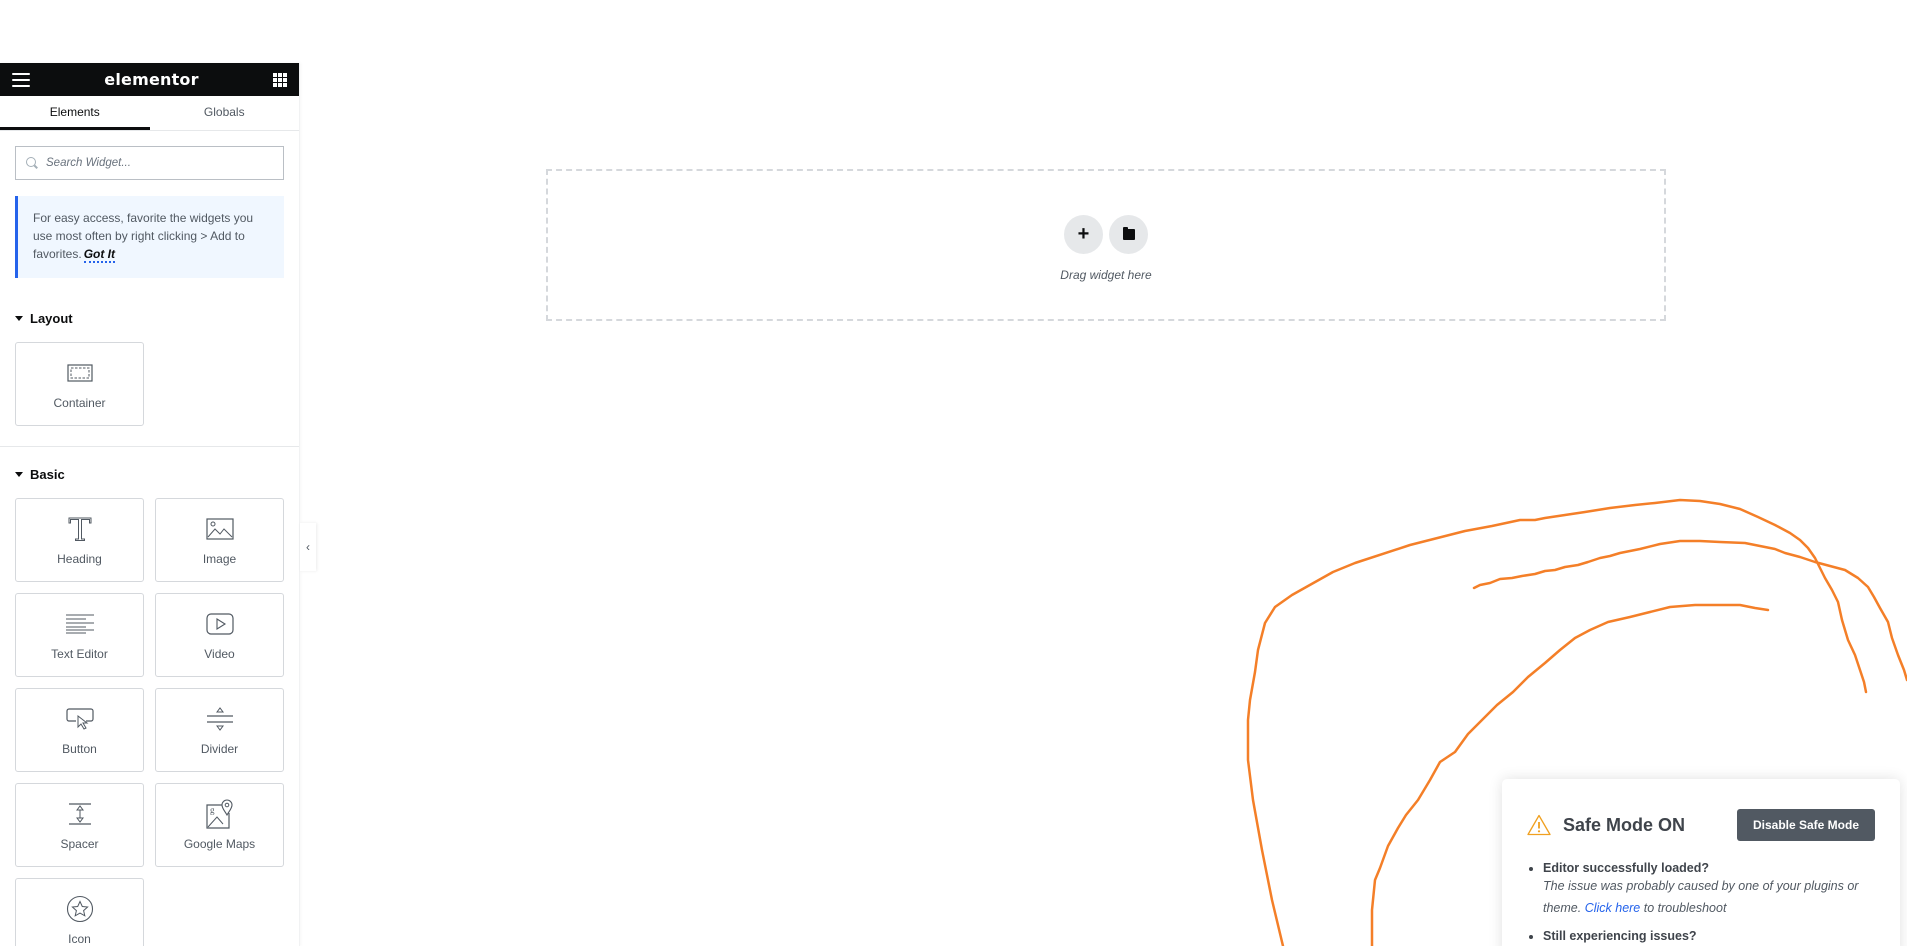 The height and width of the screenshot is (946, 1907). Describe the element at coordinates (219, 844) in the screenshot. I see `widget-label: Google Maps` at that location.